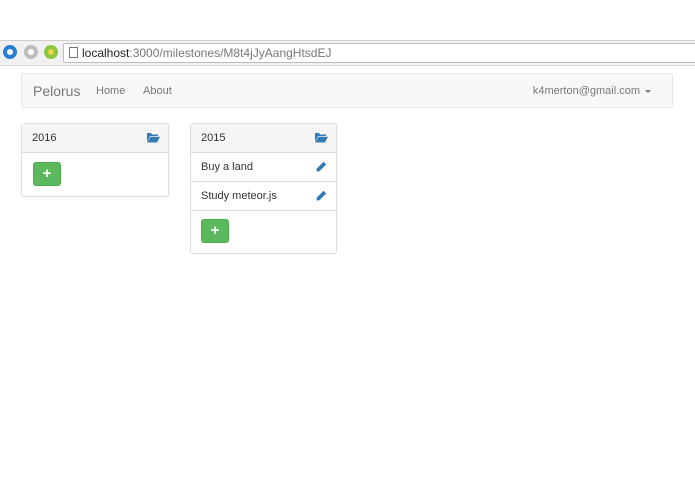 The height and width of the screenshot is (494, 695). What do you see at coordinates (95, 160) in the screenshot?
I see `milestone-panel-2016: 2016 +` at bounding box center [95, 160].